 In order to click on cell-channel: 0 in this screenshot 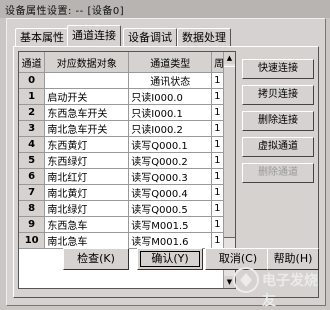, I will do `click(32, 80)`.